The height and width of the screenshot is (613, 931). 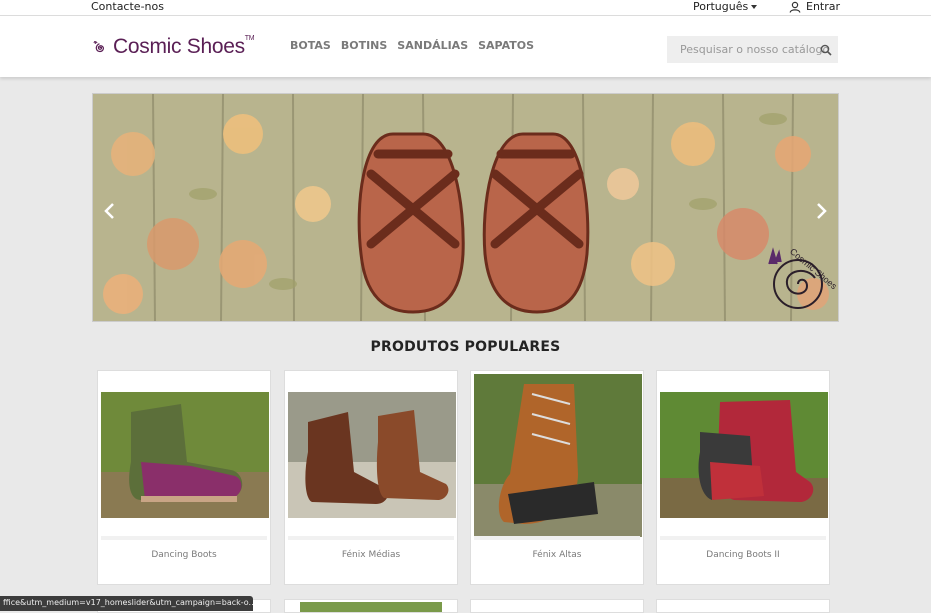 What do you see at coordinates (184, 555) in the screenshot?
I see `product-name: Dancing Boots` at bounding box center [184, 555].